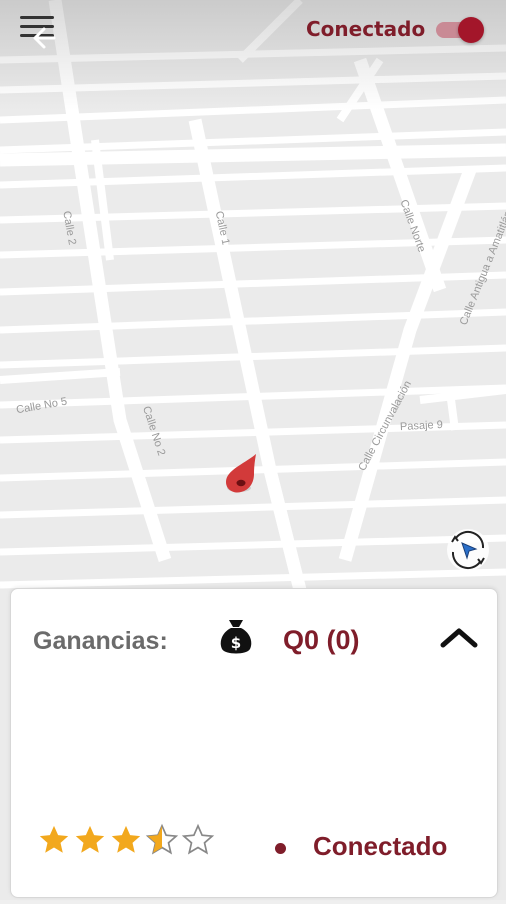  Describe the element at coordinates (460, 30) in the screenshot. I see `online-toggle` at that location.